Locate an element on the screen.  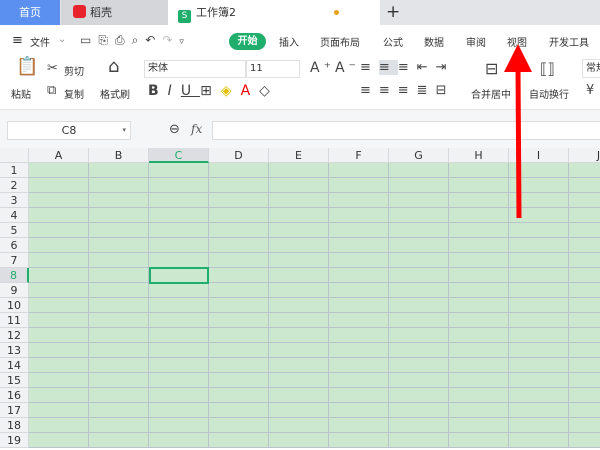
annotation-arrow is located at coordinates (518, 131).